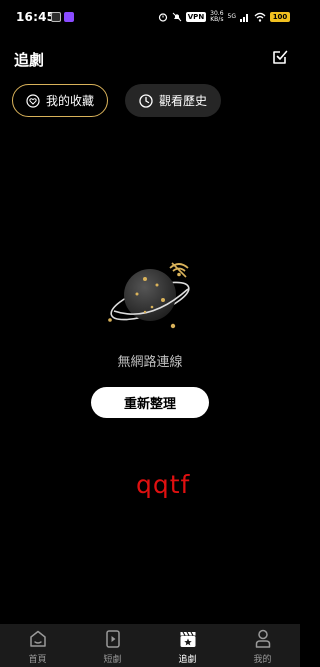  What do you see at coordinates (262, 638) in the screenshot?
I see `profile-icon` at bounding box center [262, 638].